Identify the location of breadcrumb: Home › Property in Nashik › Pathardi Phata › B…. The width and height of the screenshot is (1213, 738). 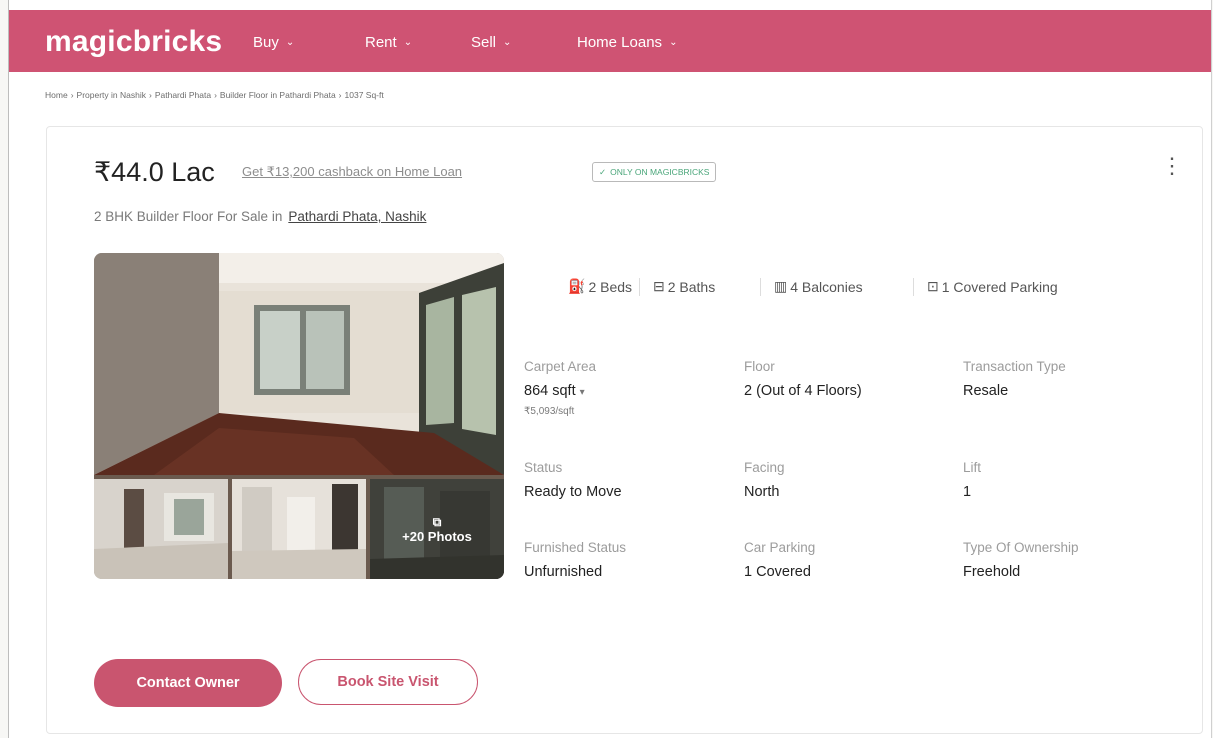
(214, 95).